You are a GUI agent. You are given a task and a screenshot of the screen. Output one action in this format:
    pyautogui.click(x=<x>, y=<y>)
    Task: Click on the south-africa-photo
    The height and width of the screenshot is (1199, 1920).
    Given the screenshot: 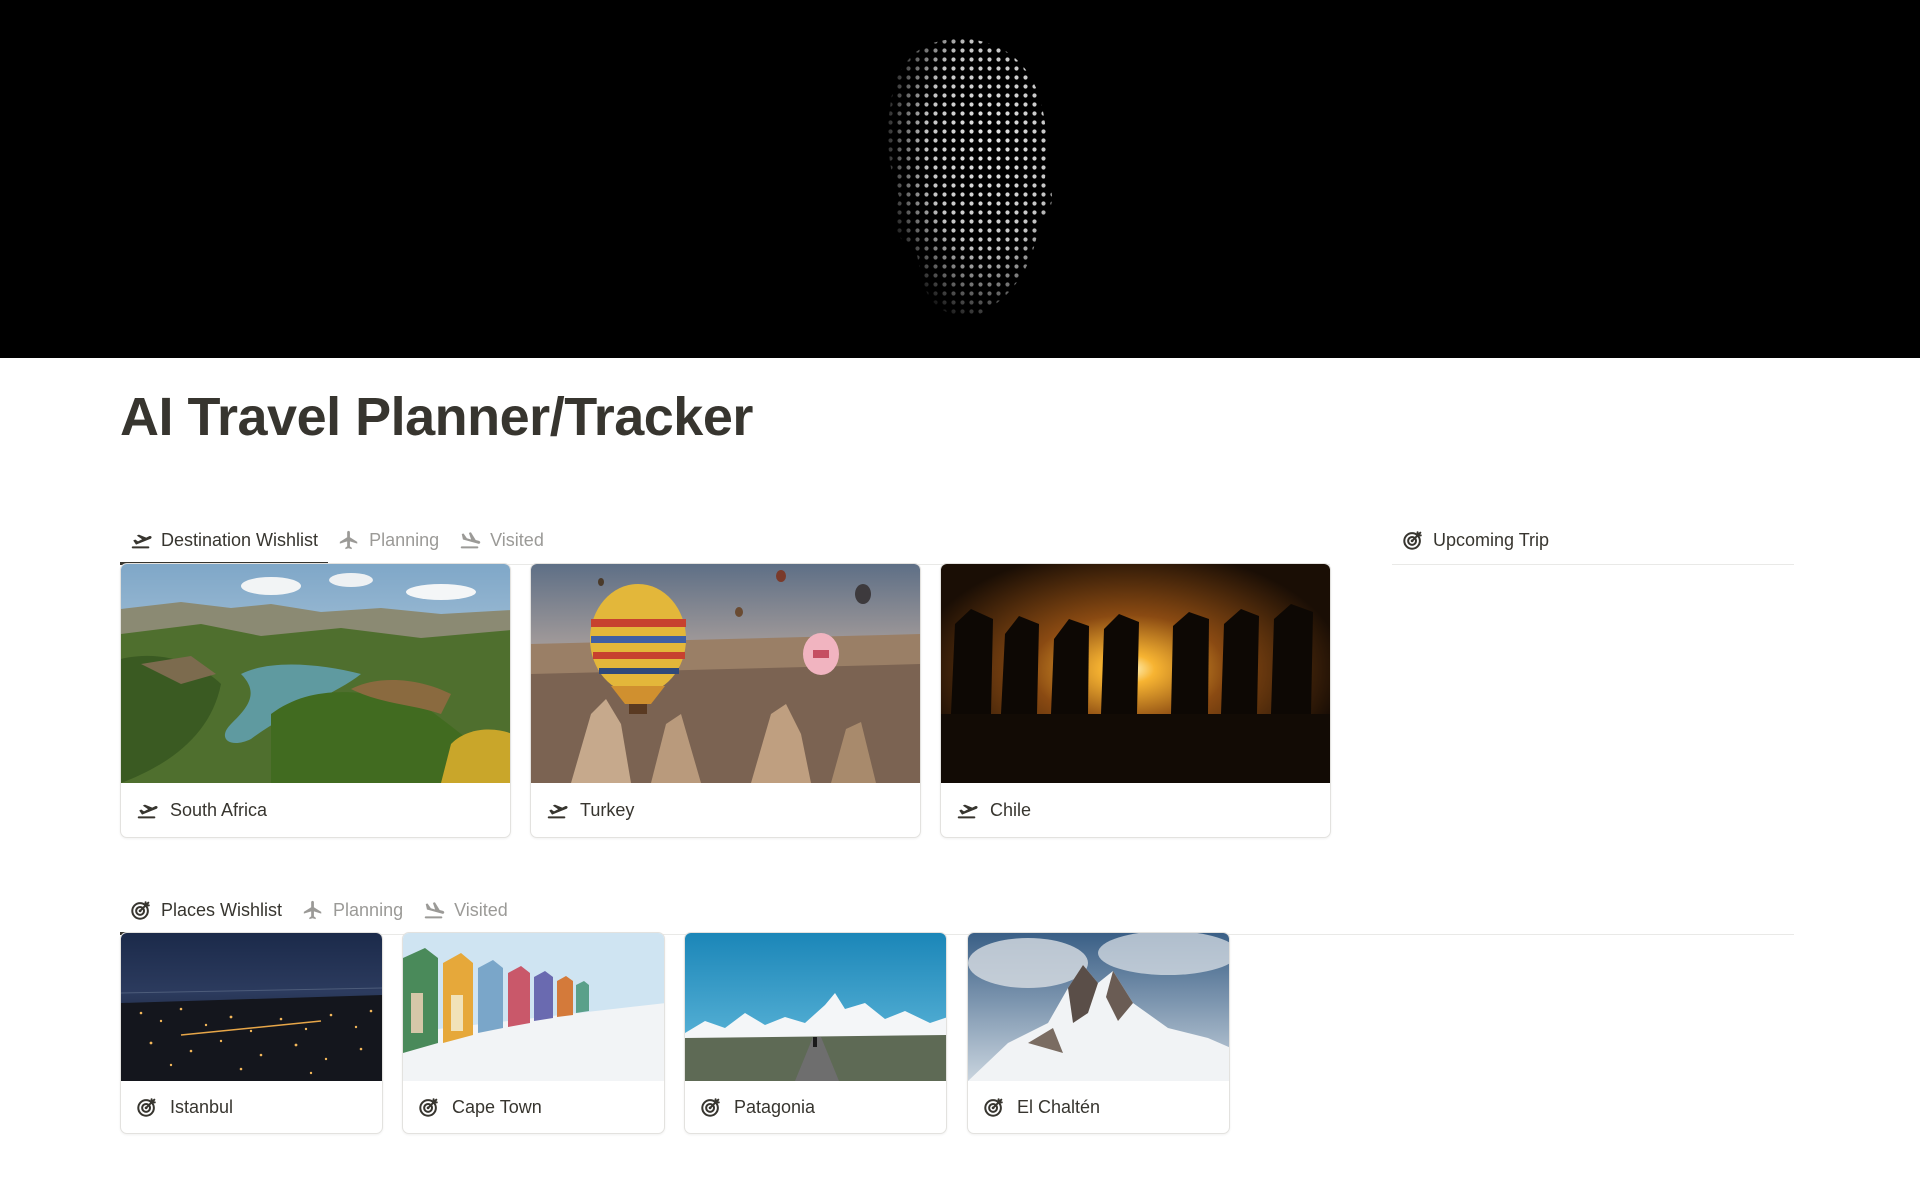 What is the action you would take?
    pyautogui.click(x=315, y=673)
    